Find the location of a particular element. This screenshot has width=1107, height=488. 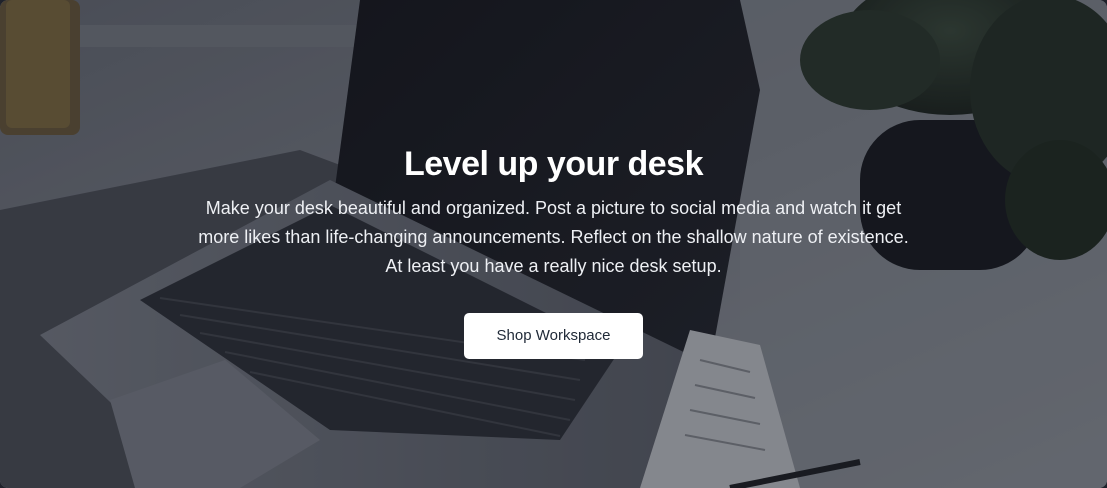

shop-workspace-button: Shop Workspace is located at coordinates (553, 336).